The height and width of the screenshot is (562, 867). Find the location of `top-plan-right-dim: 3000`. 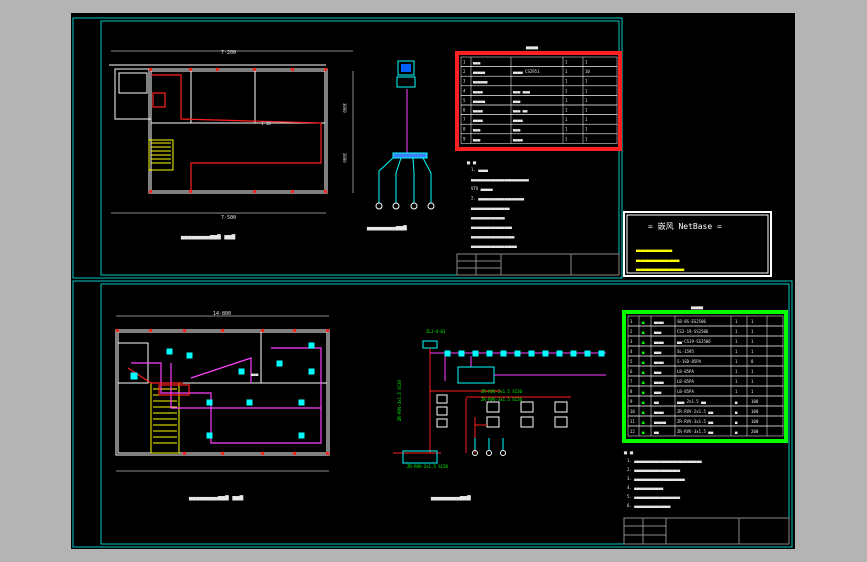

top-plan-right-dim: 3000 is located at coordinates (344, 108).